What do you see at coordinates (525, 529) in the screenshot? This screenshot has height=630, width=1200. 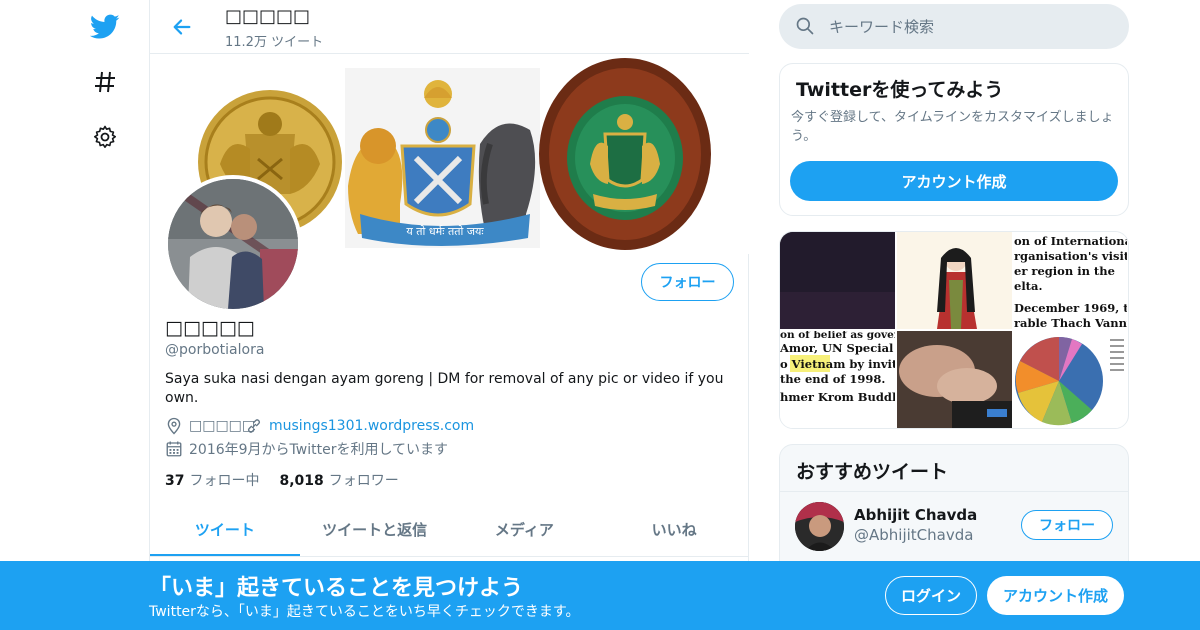 I see `tab-media: メディア` at bounding box center [525, 529].